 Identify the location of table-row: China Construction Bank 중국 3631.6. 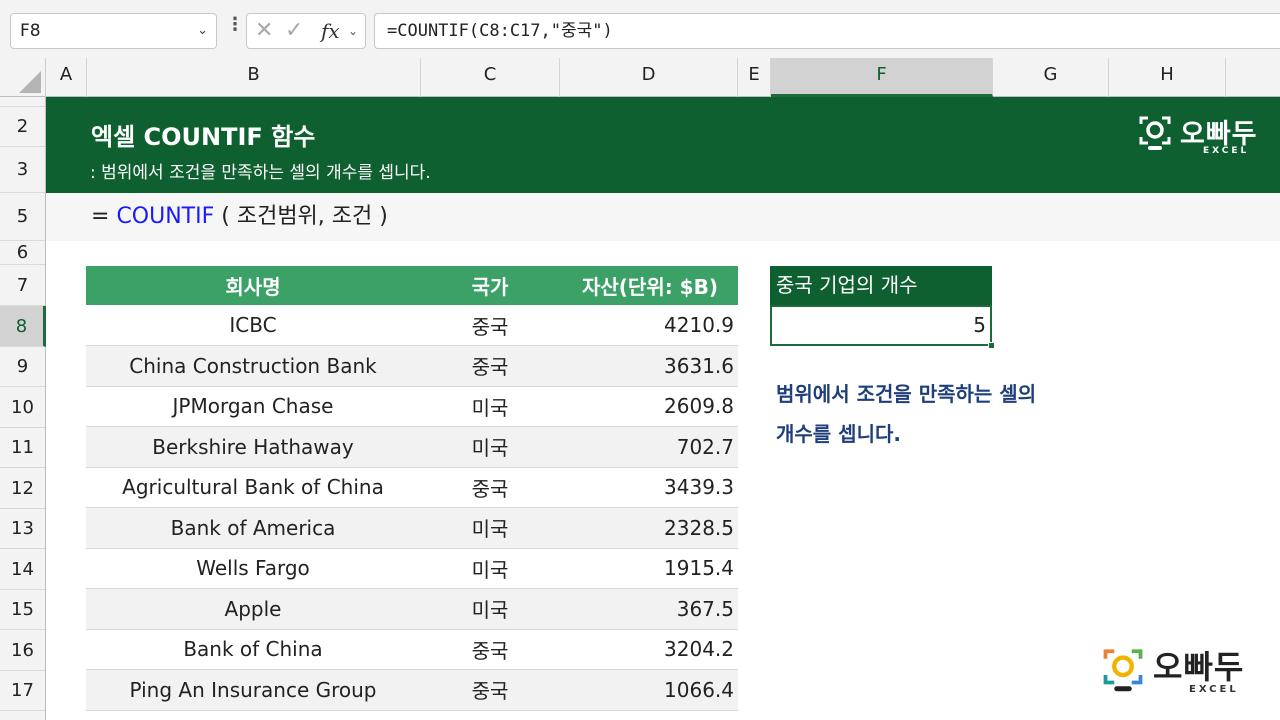
(412, 366).